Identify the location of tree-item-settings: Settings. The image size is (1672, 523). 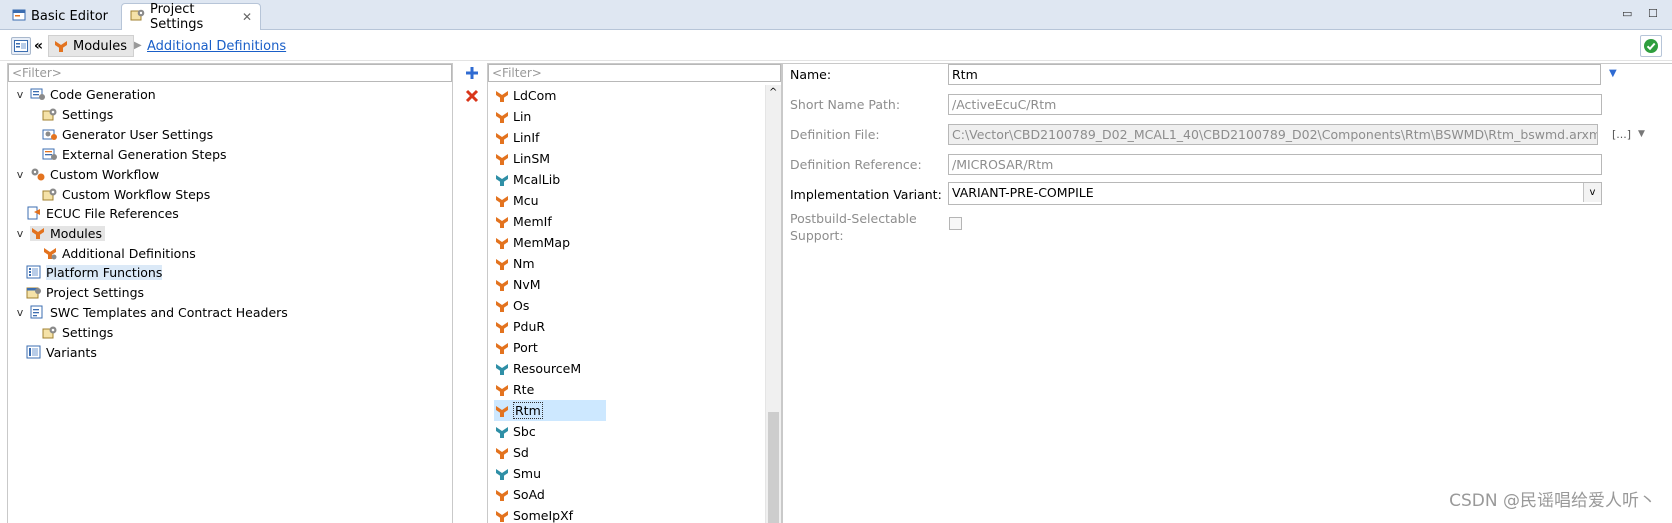
(77, 114).